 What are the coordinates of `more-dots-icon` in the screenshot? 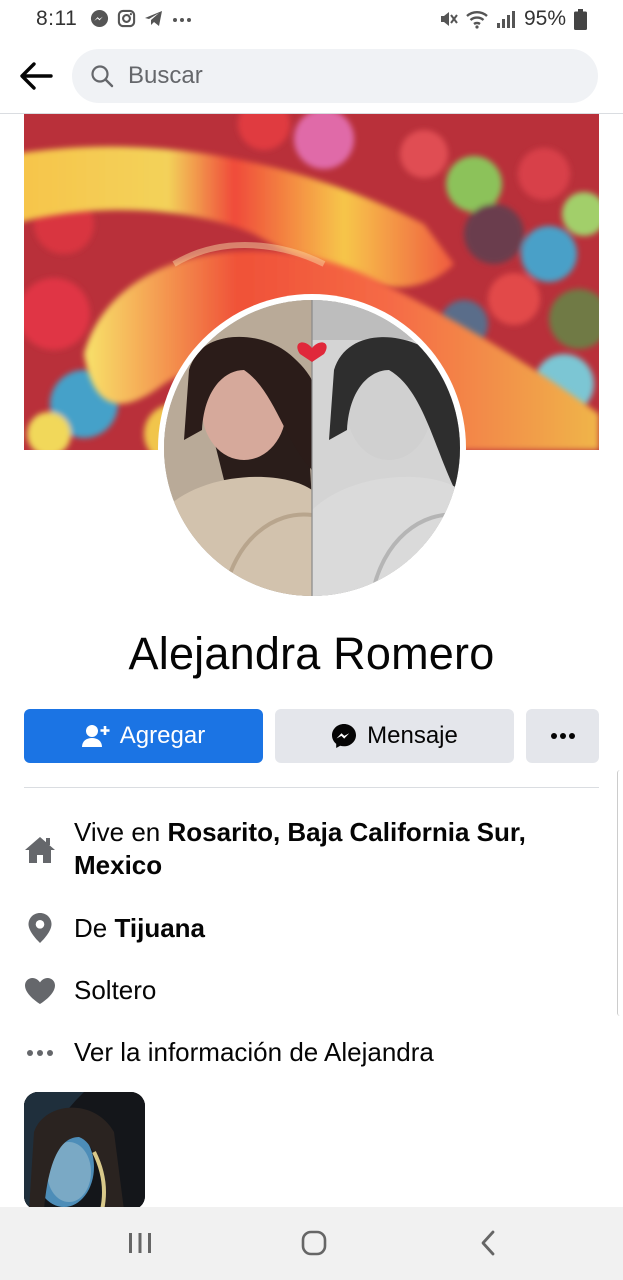 It's located at (40, 1053).